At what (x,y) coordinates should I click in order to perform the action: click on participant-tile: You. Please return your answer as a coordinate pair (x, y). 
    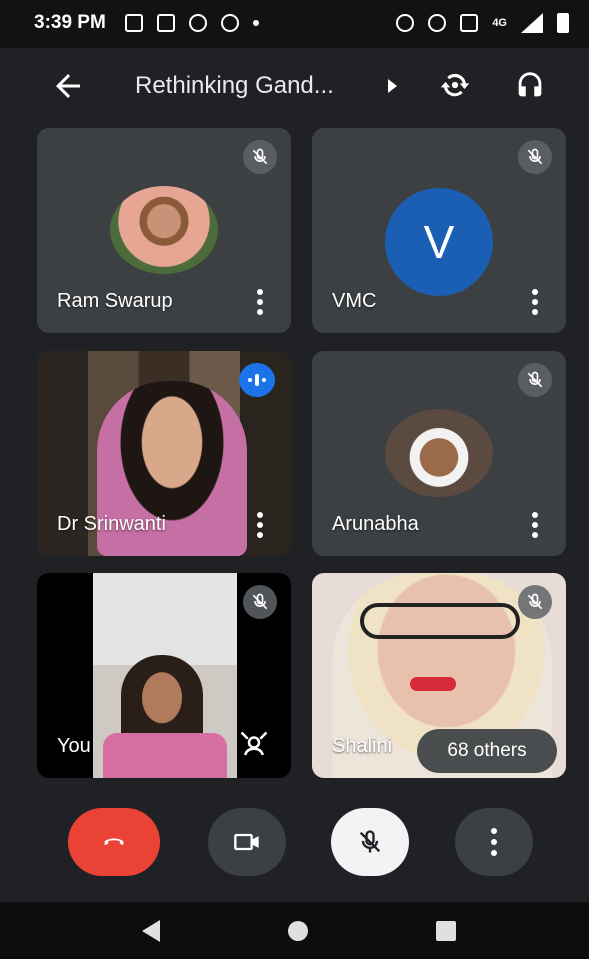
    Looking at the image, I should click on (164, 675).